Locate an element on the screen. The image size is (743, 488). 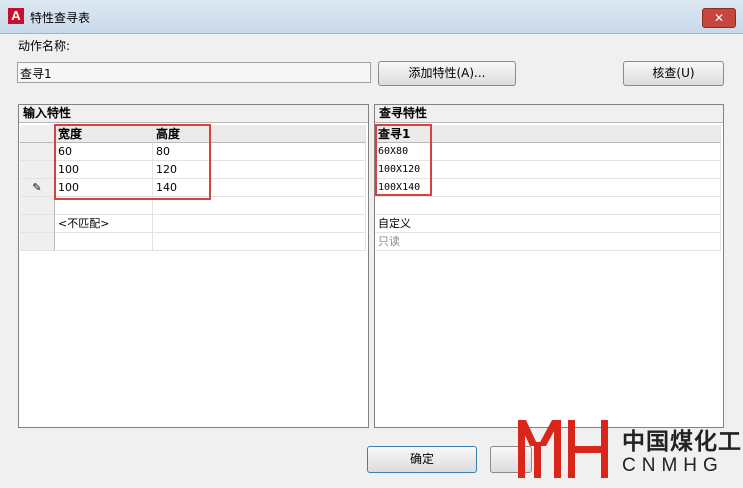
row-header-corner is located at coordinates (37, 134).